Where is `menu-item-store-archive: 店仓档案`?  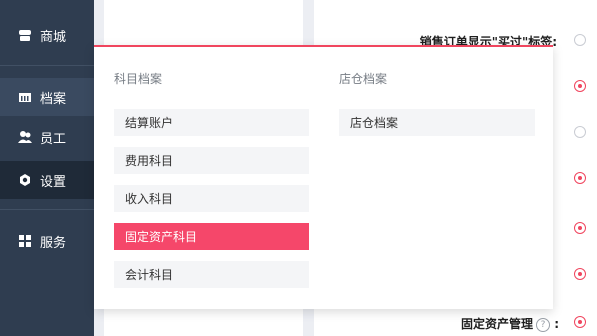
menu-item-store-archive: 店仓档案 is located at coordinates (437, 122).